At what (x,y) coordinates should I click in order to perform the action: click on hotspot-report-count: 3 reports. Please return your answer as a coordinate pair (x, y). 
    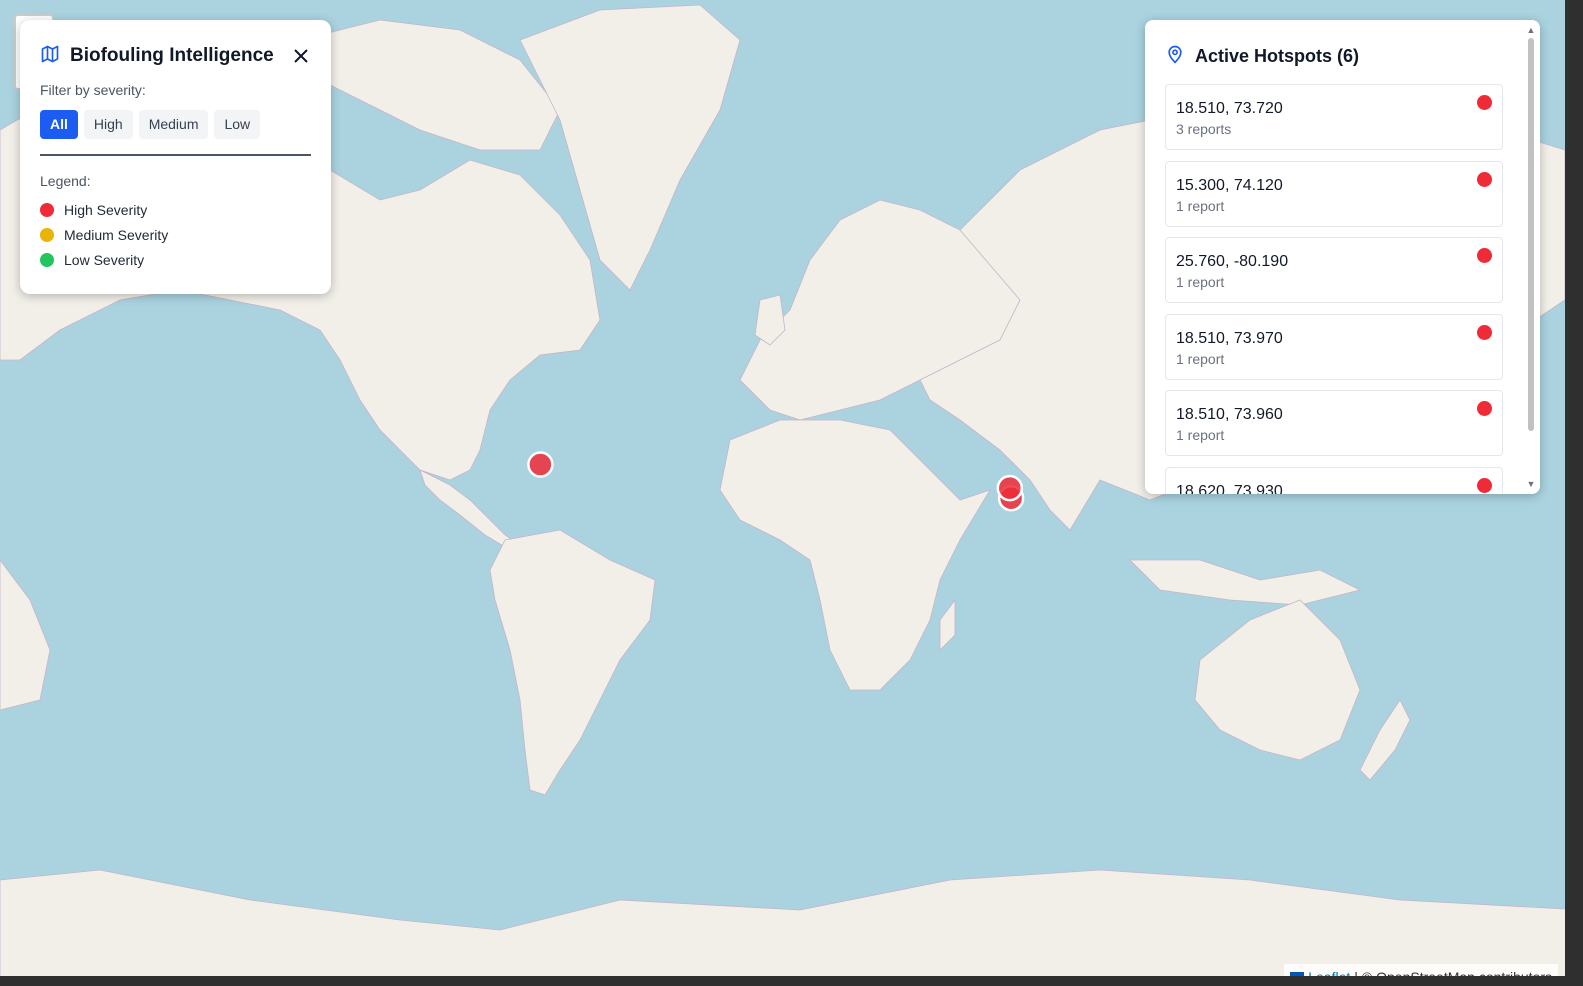
    Looking at the image, I should click on (1204, 129).